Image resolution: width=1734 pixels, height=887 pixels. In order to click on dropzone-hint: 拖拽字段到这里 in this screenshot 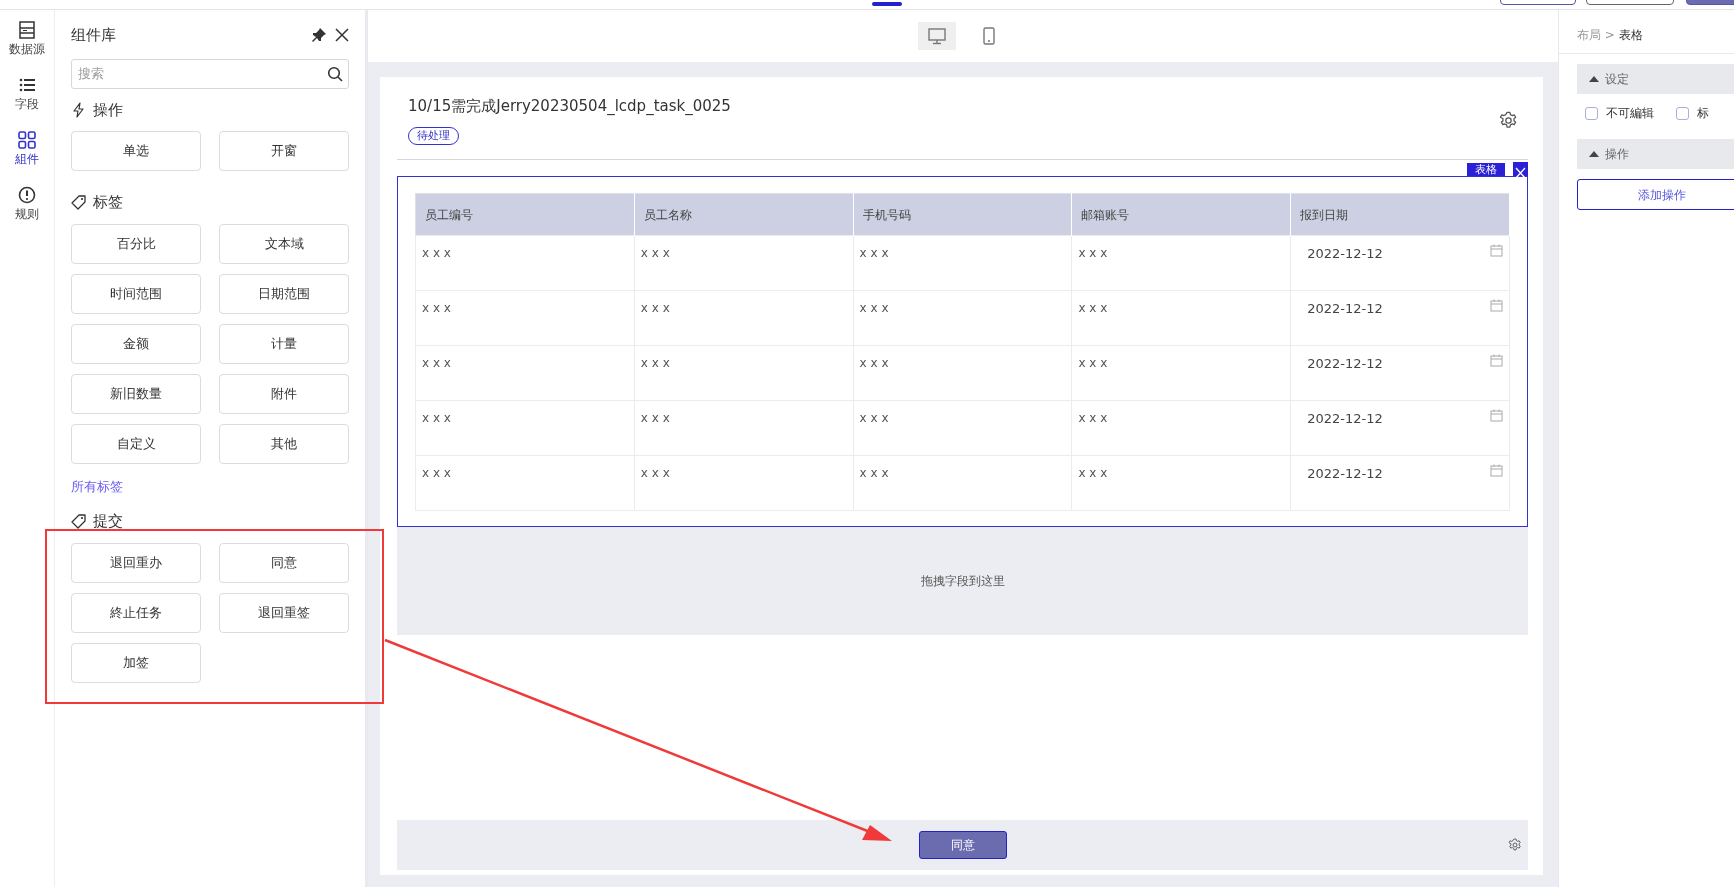, I will do `click(962, 581)`.